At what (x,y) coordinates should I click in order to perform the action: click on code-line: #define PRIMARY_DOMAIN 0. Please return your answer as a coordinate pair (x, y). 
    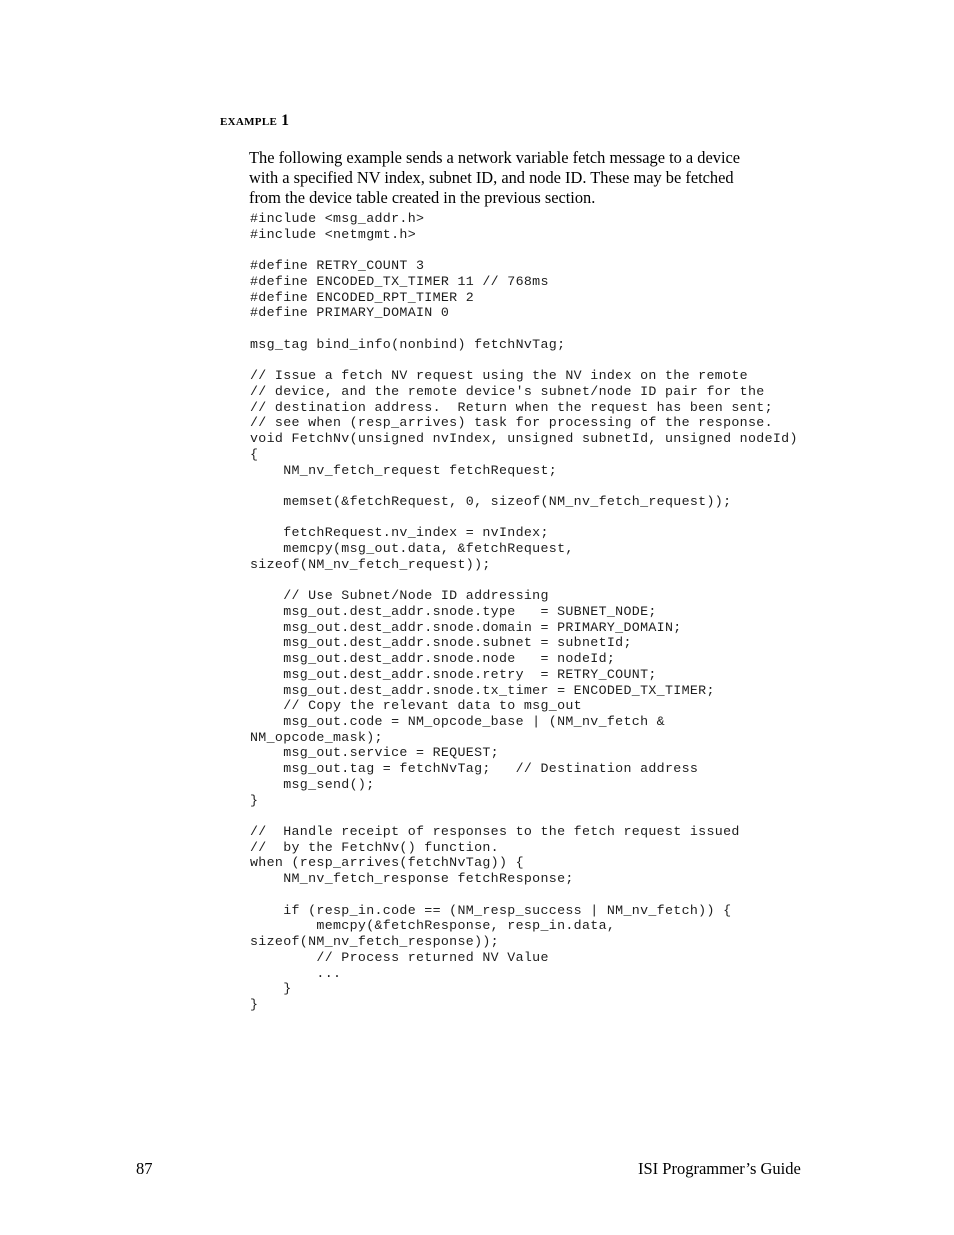
    Looking at the image, I should click on (350, 313).